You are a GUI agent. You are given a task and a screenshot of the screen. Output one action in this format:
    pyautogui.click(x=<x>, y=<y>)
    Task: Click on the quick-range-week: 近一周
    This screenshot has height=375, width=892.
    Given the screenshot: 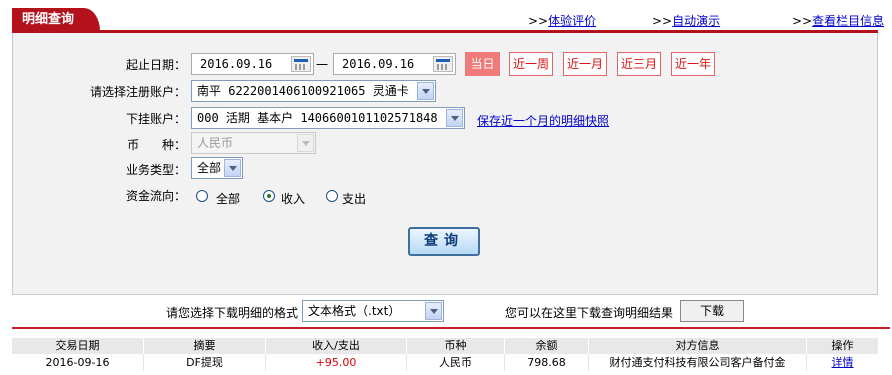 What is the action you would take?
    pyautogui.click(x=531, y=64)
    